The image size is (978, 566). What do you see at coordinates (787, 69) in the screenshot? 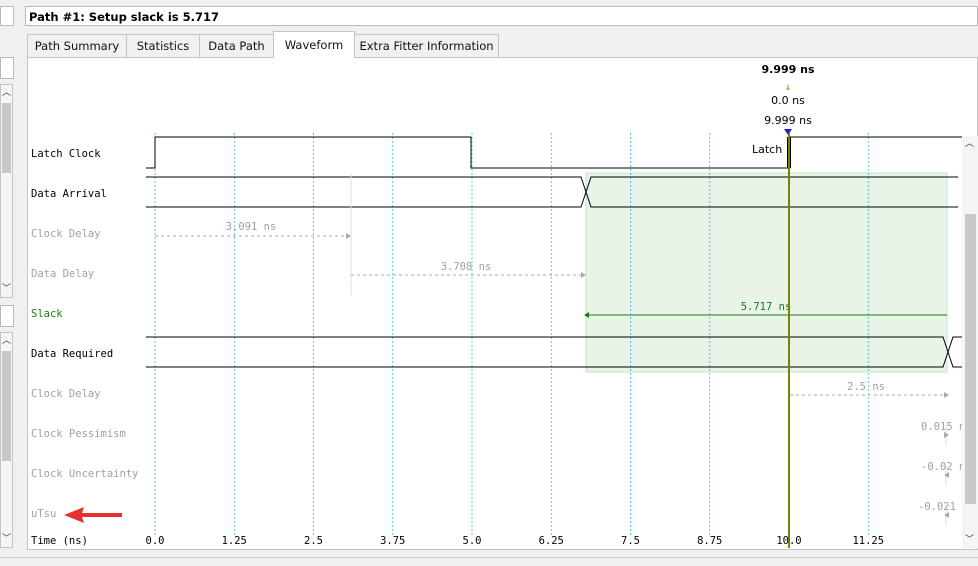
I see `top-time-label: 9.999 ns` at bounding box center [787, 69].